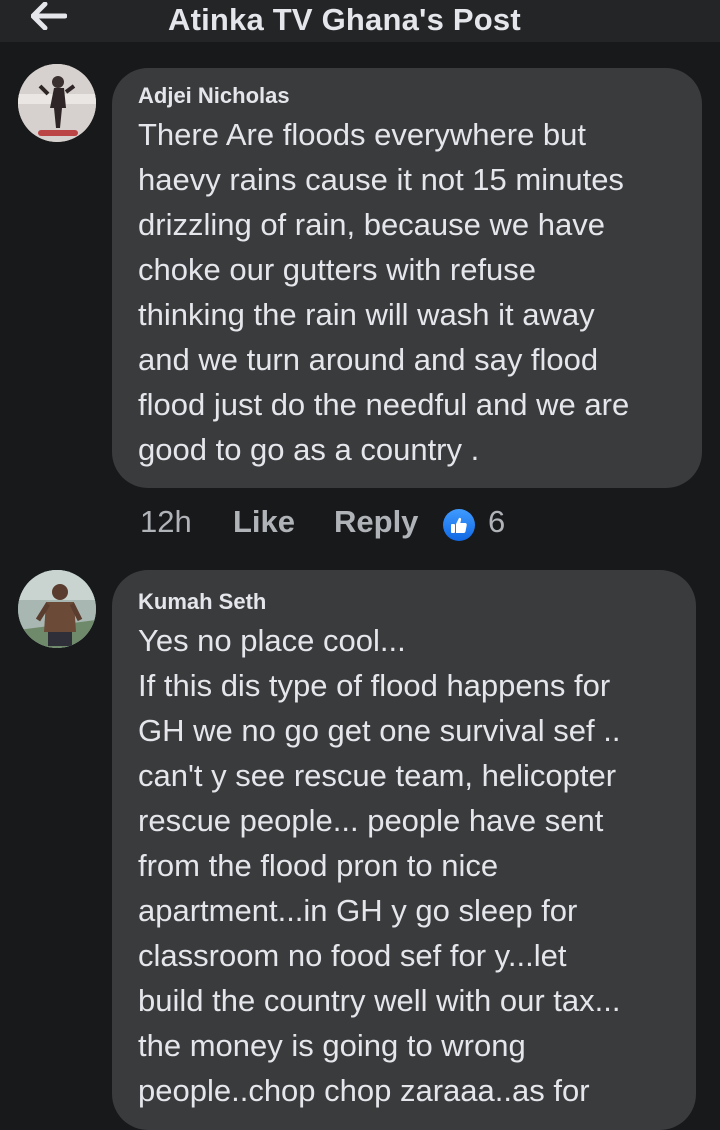 The height and width of the screenshot is (1130, 720). I want to click on like-reaction-icon, so click(459, 525).